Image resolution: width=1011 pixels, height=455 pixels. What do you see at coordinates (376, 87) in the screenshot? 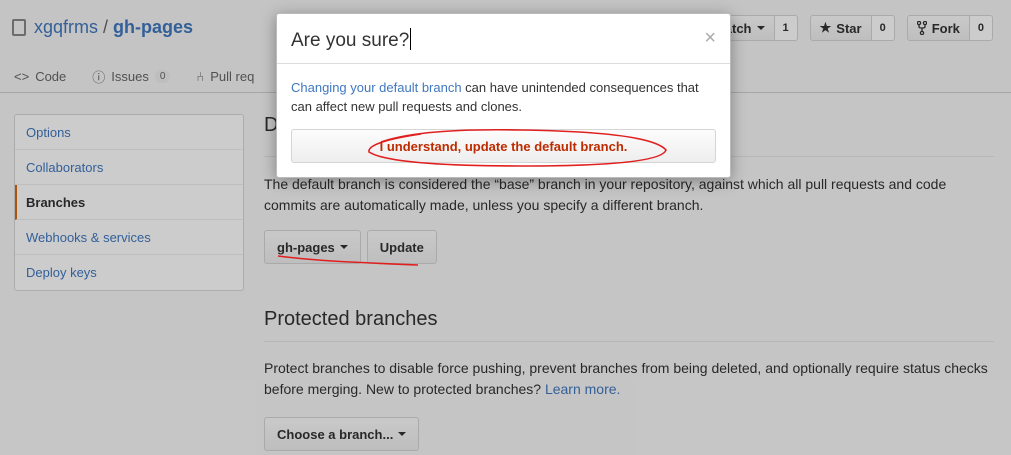
I see `default-branch-link: Changing your default branch` at bounding box center [376, 87].